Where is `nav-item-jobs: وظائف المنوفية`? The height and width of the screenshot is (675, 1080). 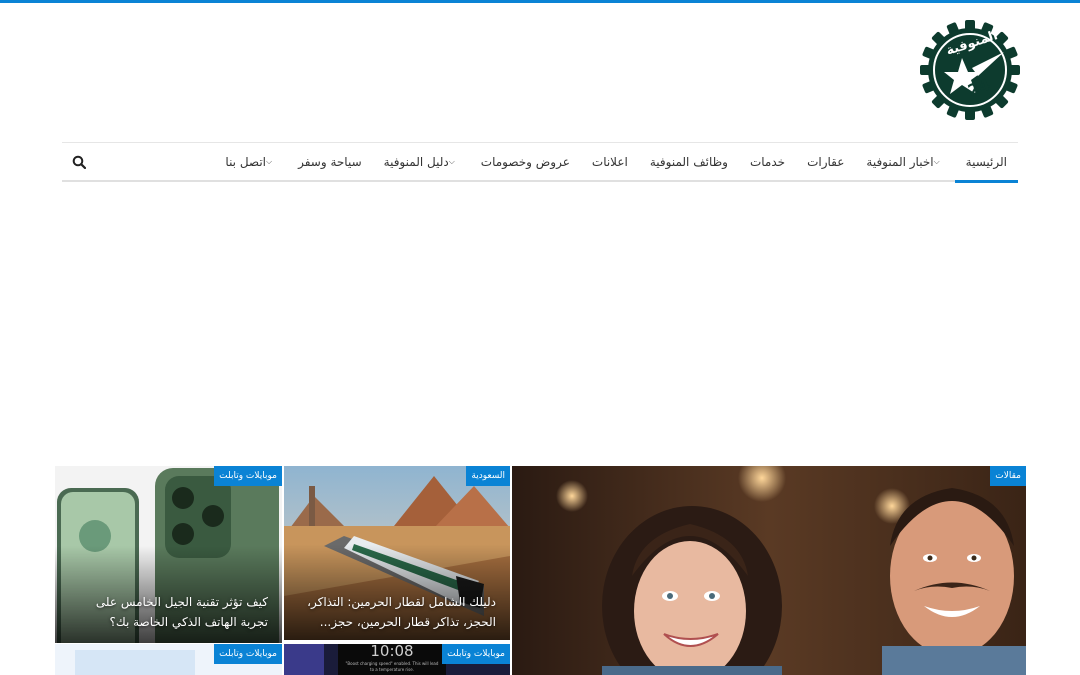
nav-item-jobs: وظائف المنوفية is located at coordinates (689, 162).